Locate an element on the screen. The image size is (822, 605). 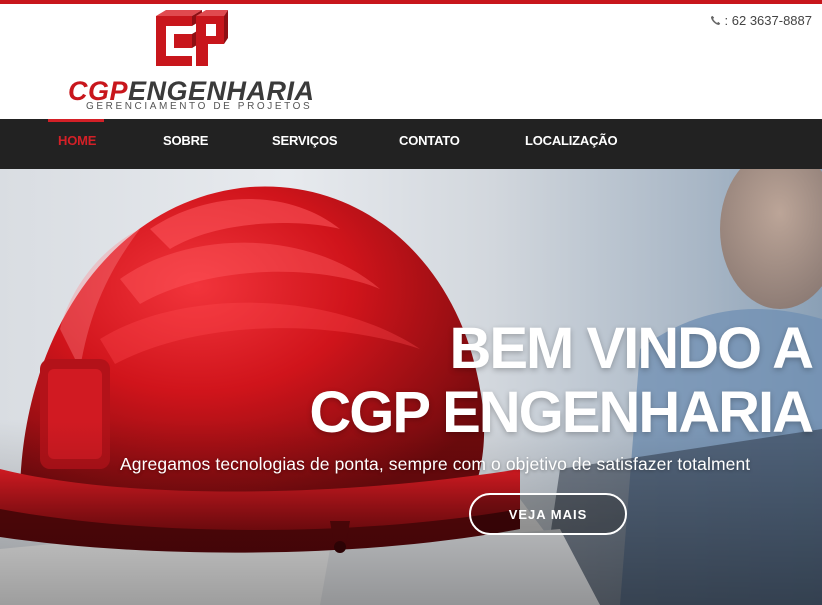
phone-number: : 62 3637-8887 is located at coordinates (768, 20).